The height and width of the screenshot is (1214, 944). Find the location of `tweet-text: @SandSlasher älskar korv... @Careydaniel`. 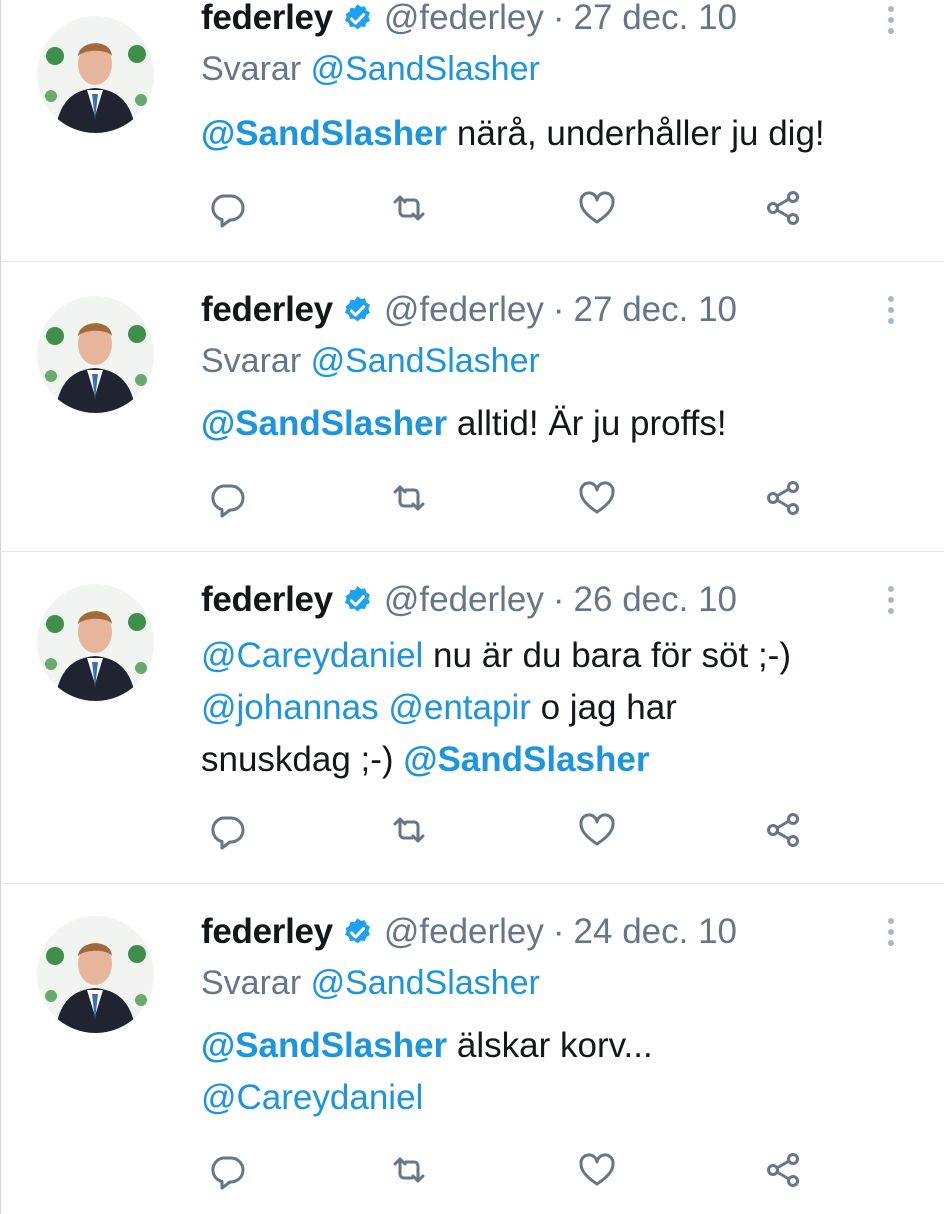

tweet-text: @SandSlasher älskar korv... @Careydaniel is located at coordinates (561, 1072).